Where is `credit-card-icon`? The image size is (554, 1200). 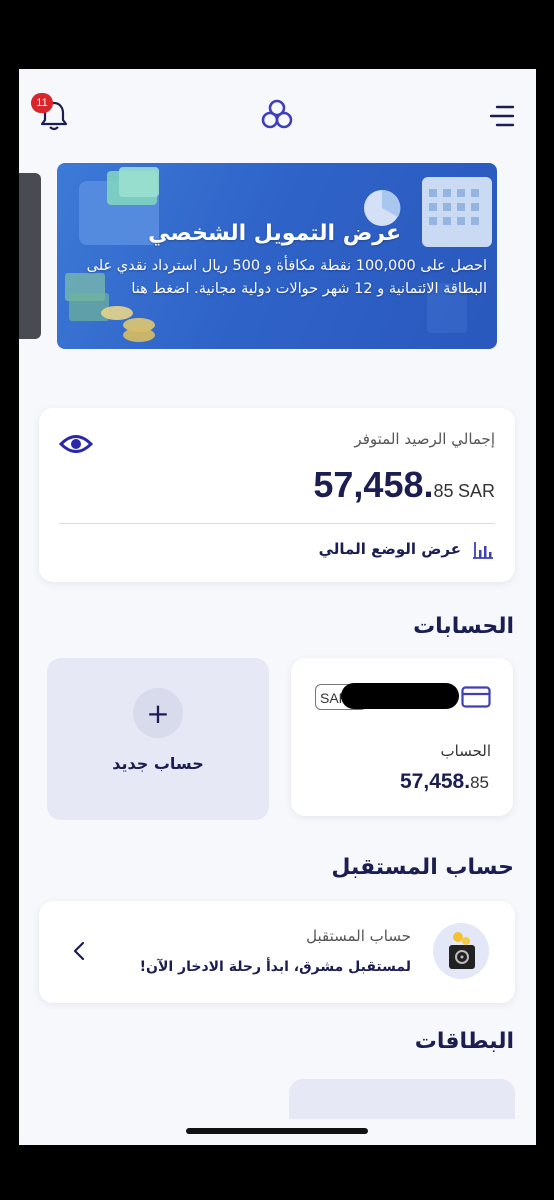
credit-card-icon is located at coordinates (476, 697).